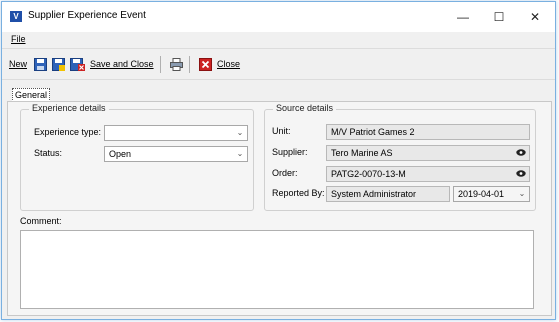 This screenshot has height=322, width=559. What do you see at coordinates (298, 193) in the screenshot?
I see `reported-by-label: Reported By:` at bounding box center [298, 193].